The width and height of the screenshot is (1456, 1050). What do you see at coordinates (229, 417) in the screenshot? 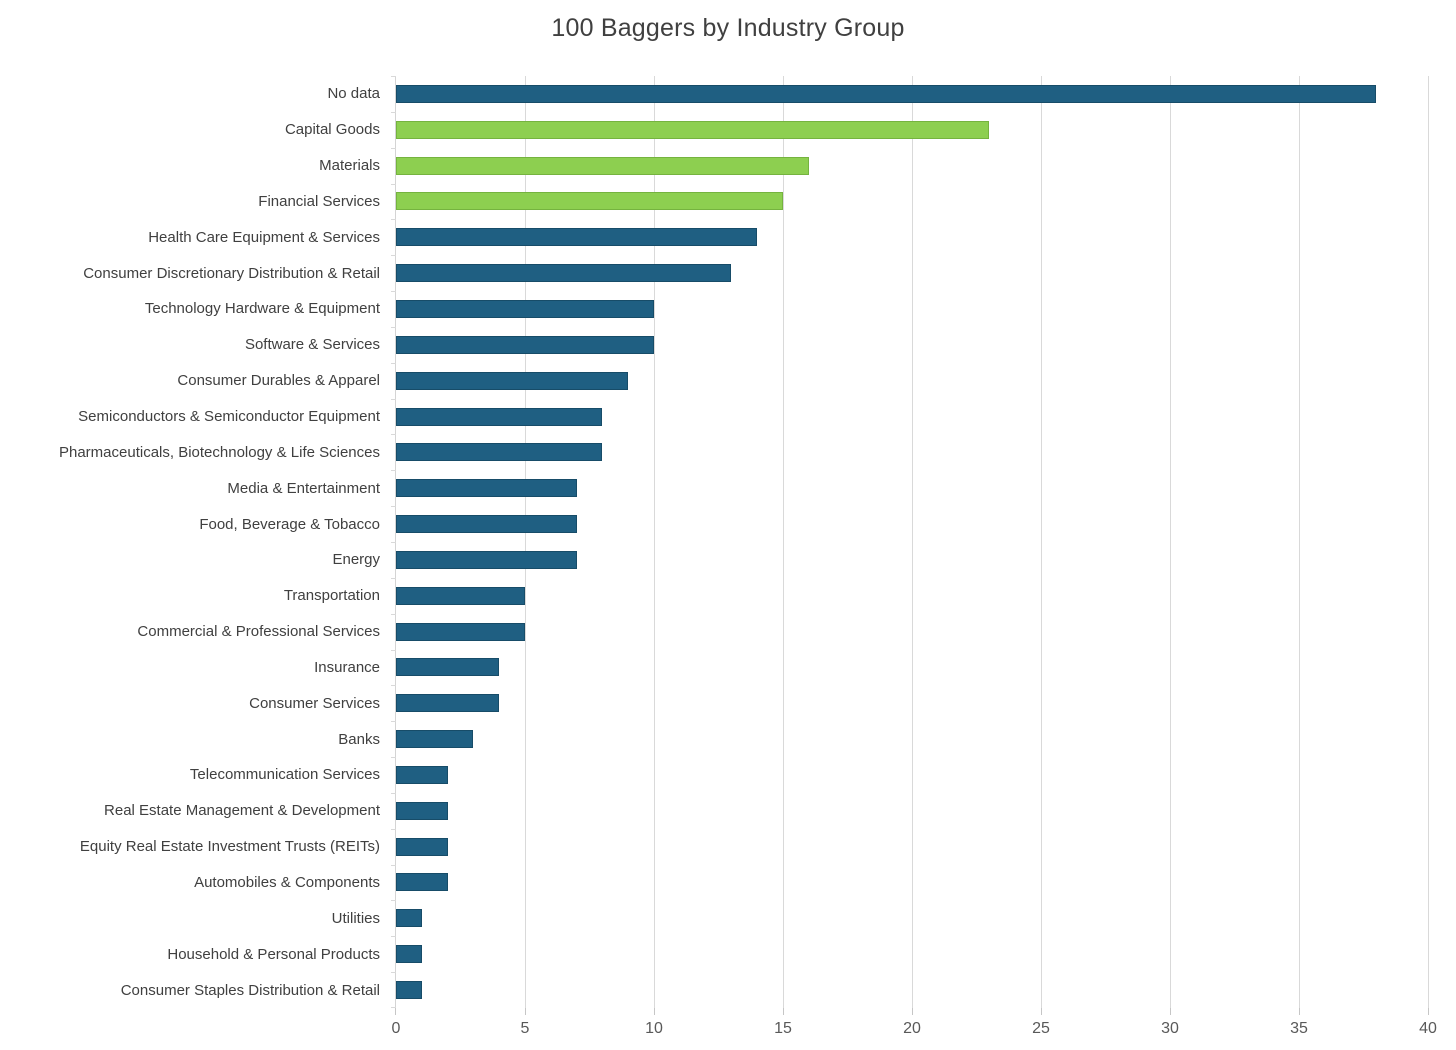
I see `category-label: Semiconductors & Semiconductor Equipment` at bounding box center [229, 417].